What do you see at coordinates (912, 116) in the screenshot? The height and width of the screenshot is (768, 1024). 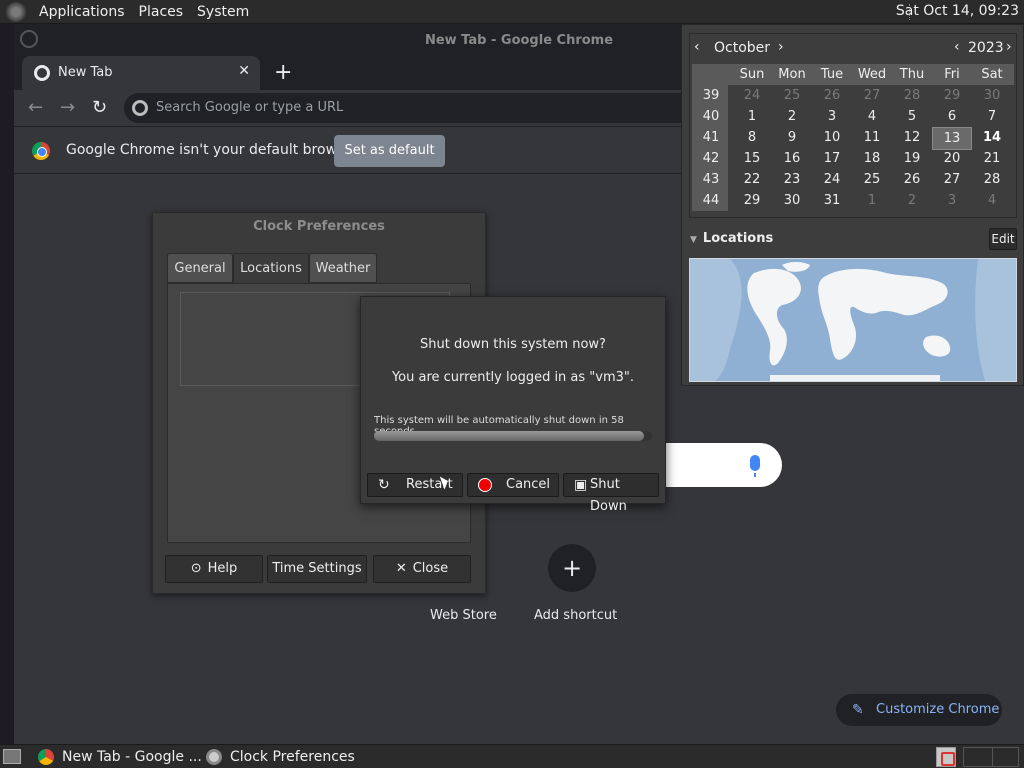 I see `calendar-day: 5` at bounding box center [912, 116].